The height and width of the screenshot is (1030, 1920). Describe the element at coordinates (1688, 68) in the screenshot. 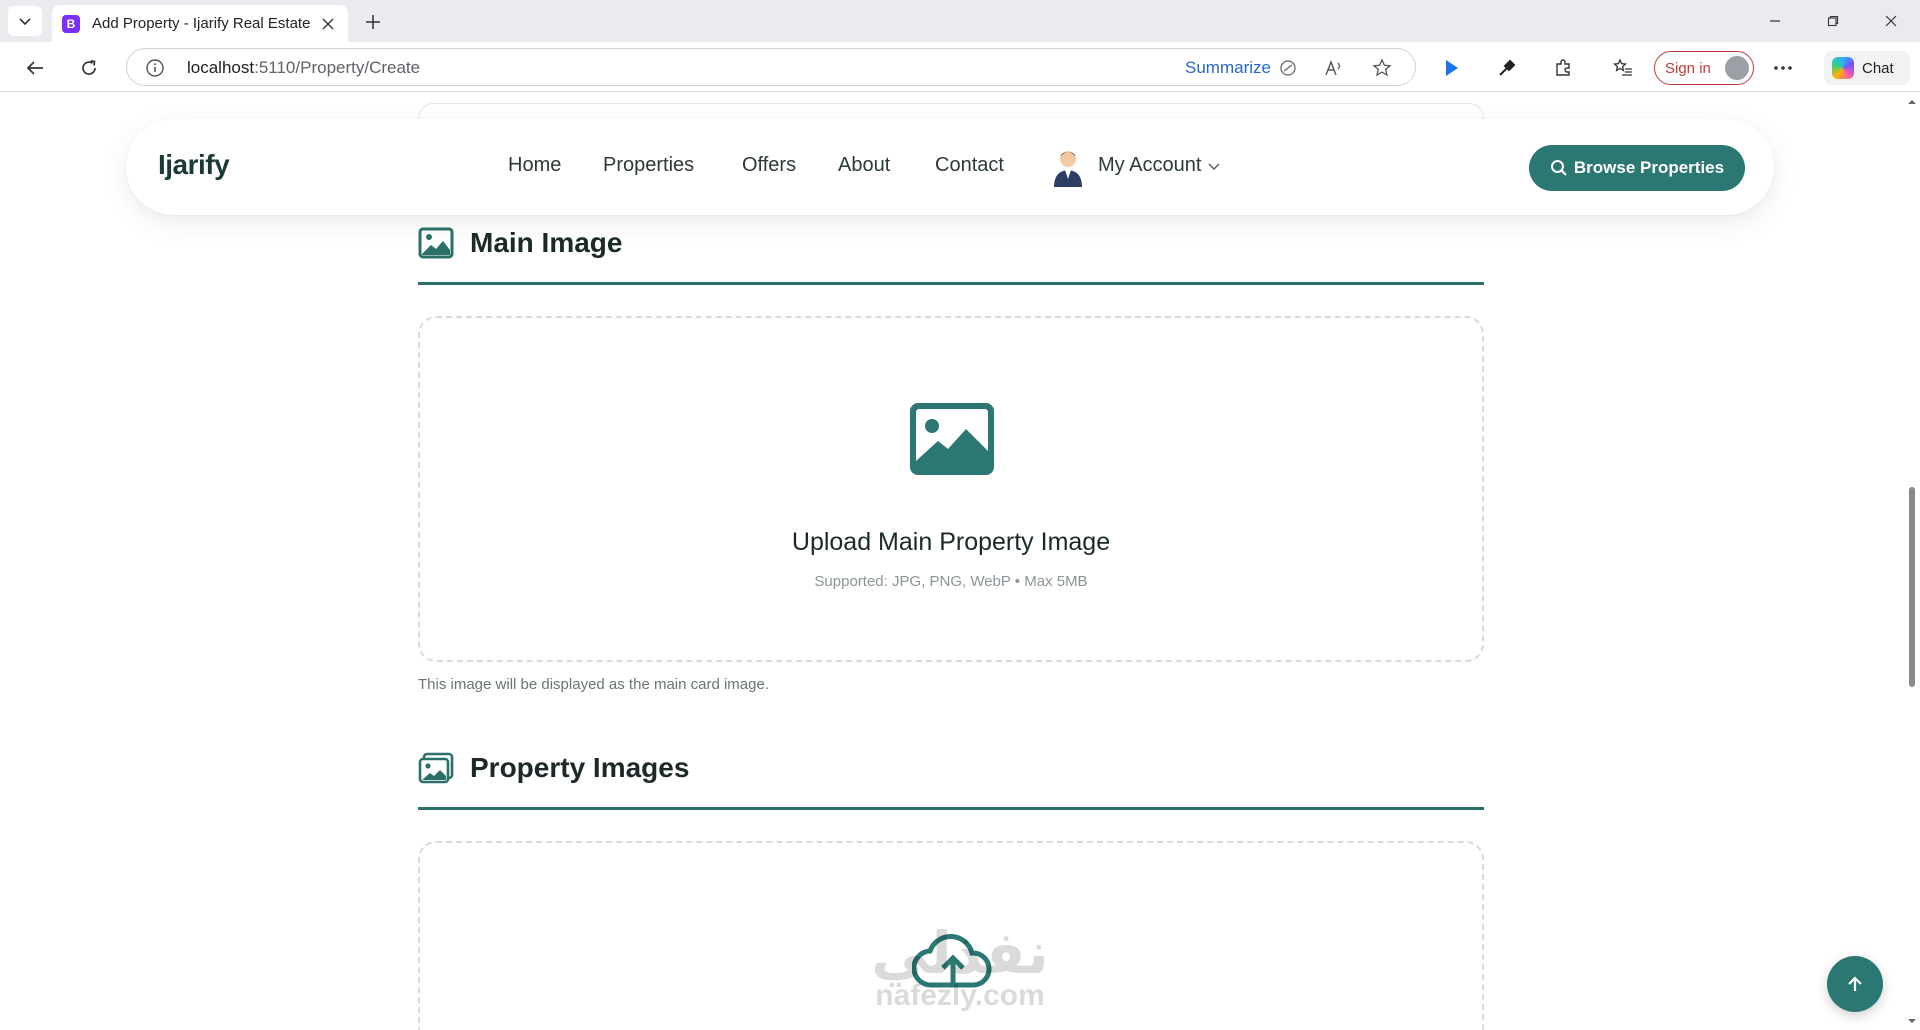

I see `sign-in-label: Sign in` at that location.